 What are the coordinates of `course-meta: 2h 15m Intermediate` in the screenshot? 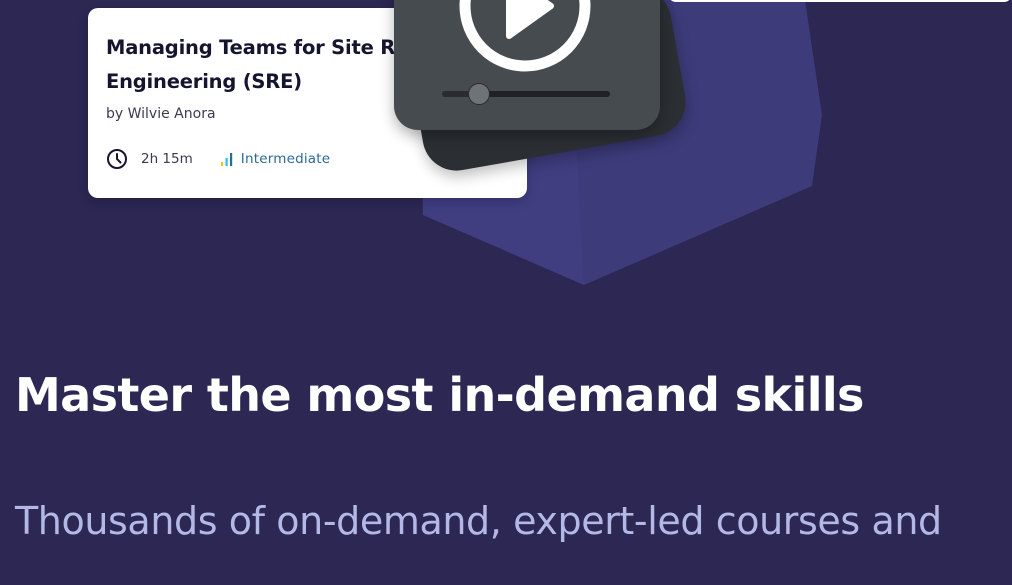 It's located at (218, 159).